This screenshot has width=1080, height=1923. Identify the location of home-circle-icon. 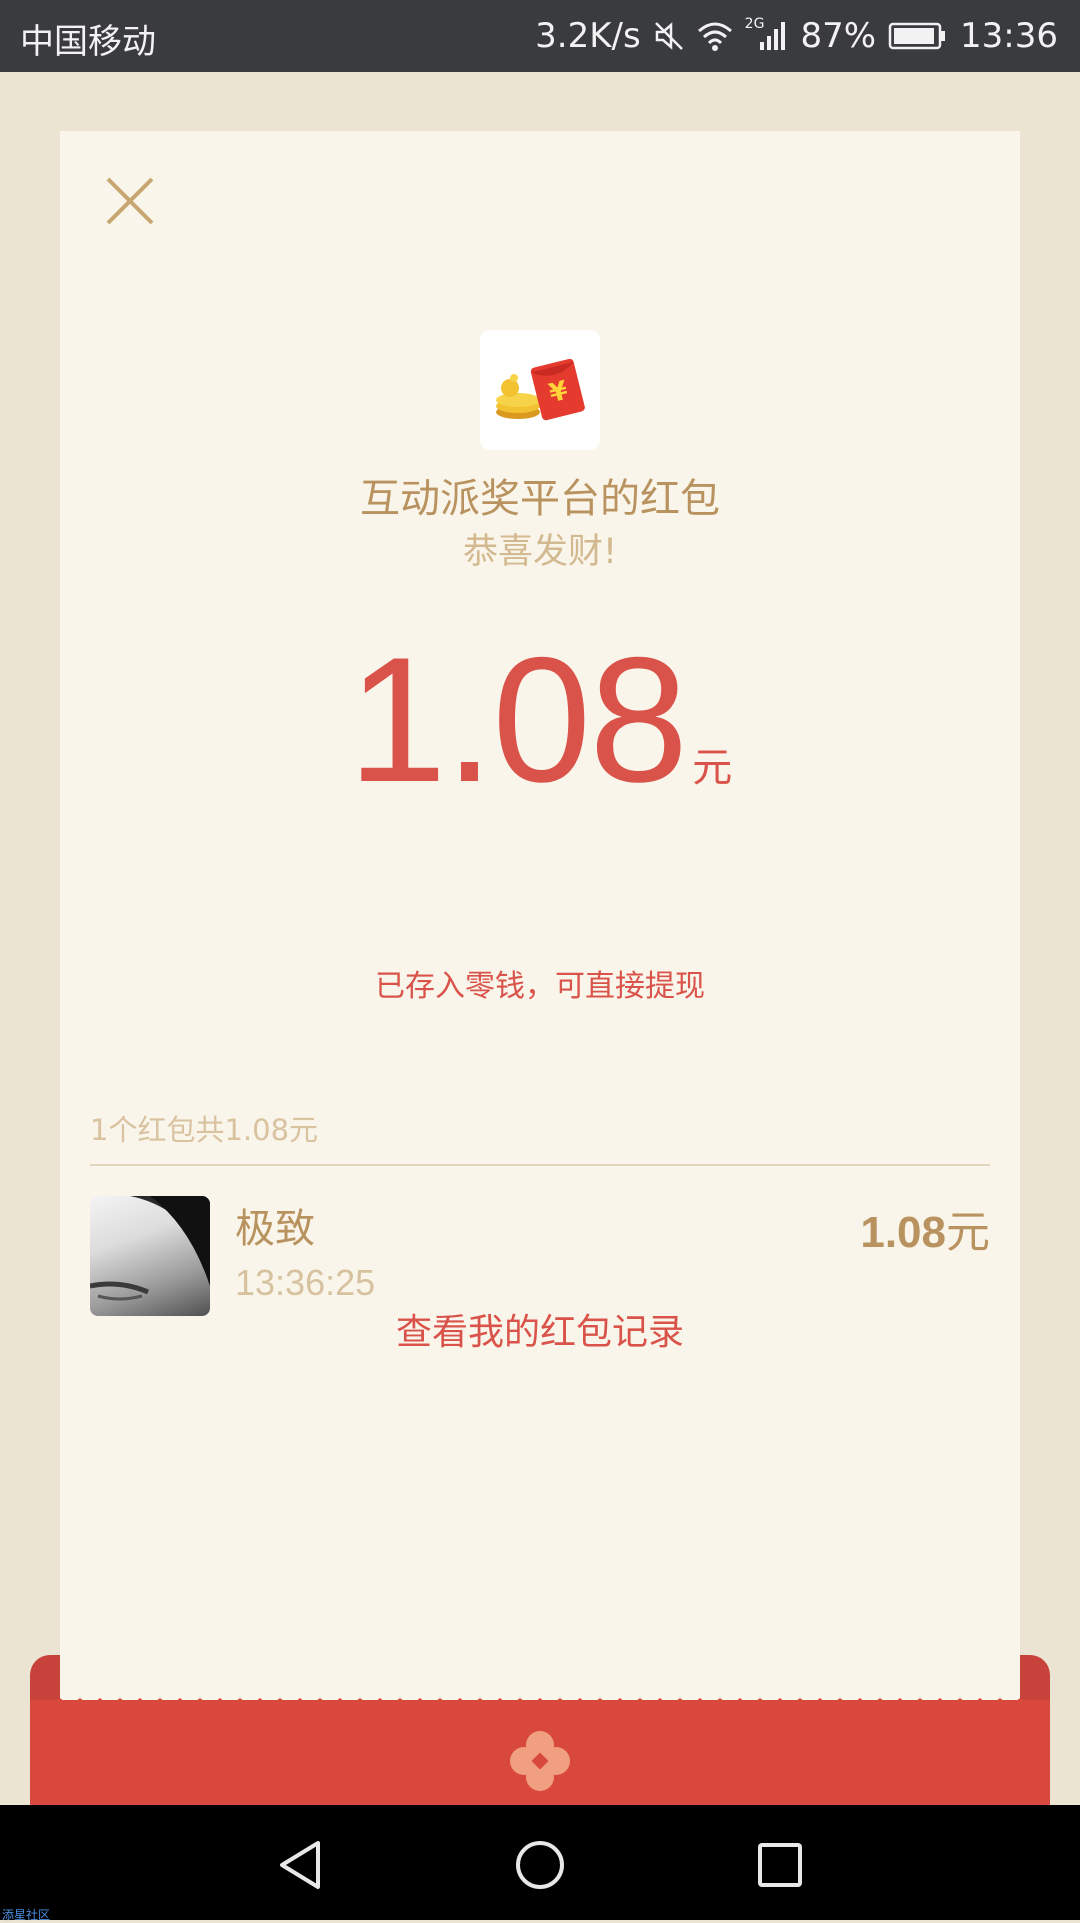
(540, 1865).